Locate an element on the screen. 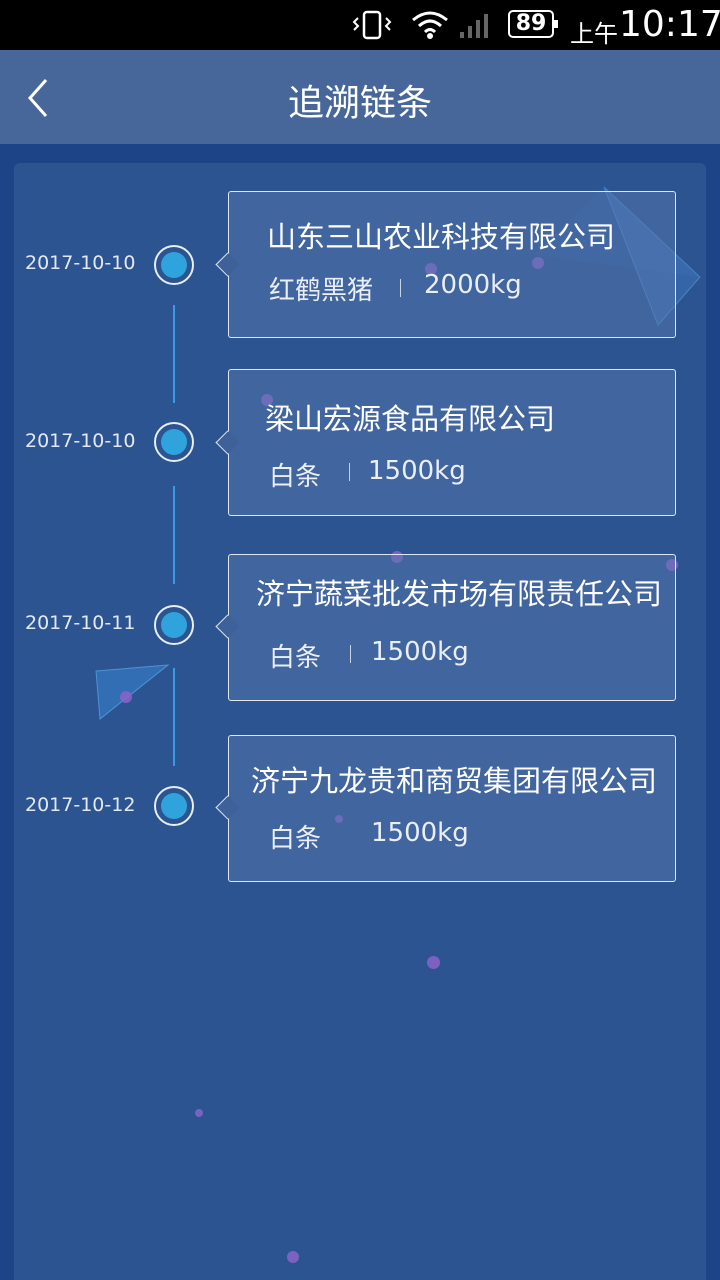  battery-icon: 89 is located at coordinates (533, 24).